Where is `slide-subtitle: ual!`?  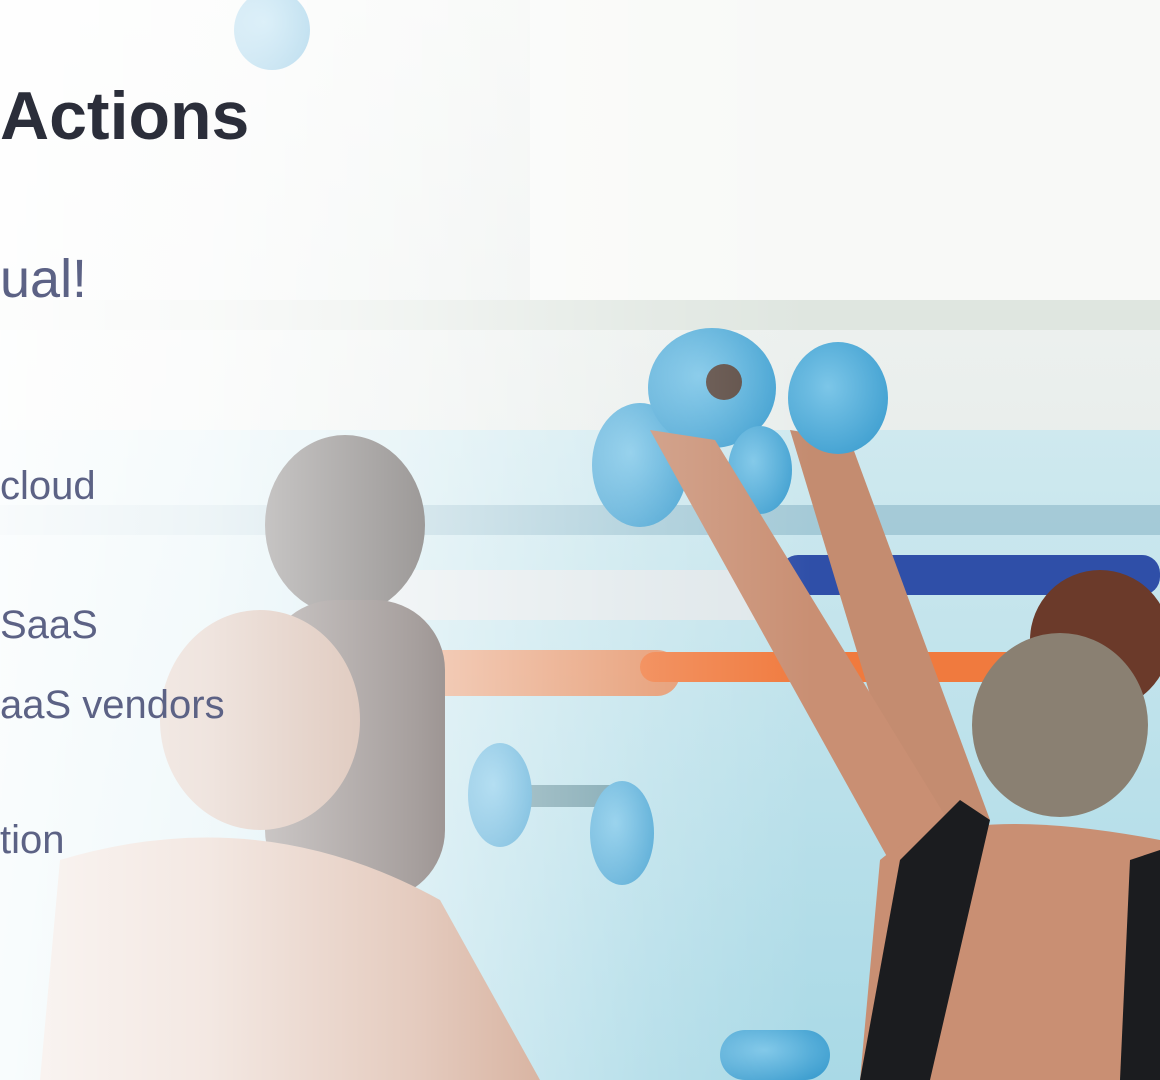
slide-subtitle: ual! is located at coordinates (44, 279).